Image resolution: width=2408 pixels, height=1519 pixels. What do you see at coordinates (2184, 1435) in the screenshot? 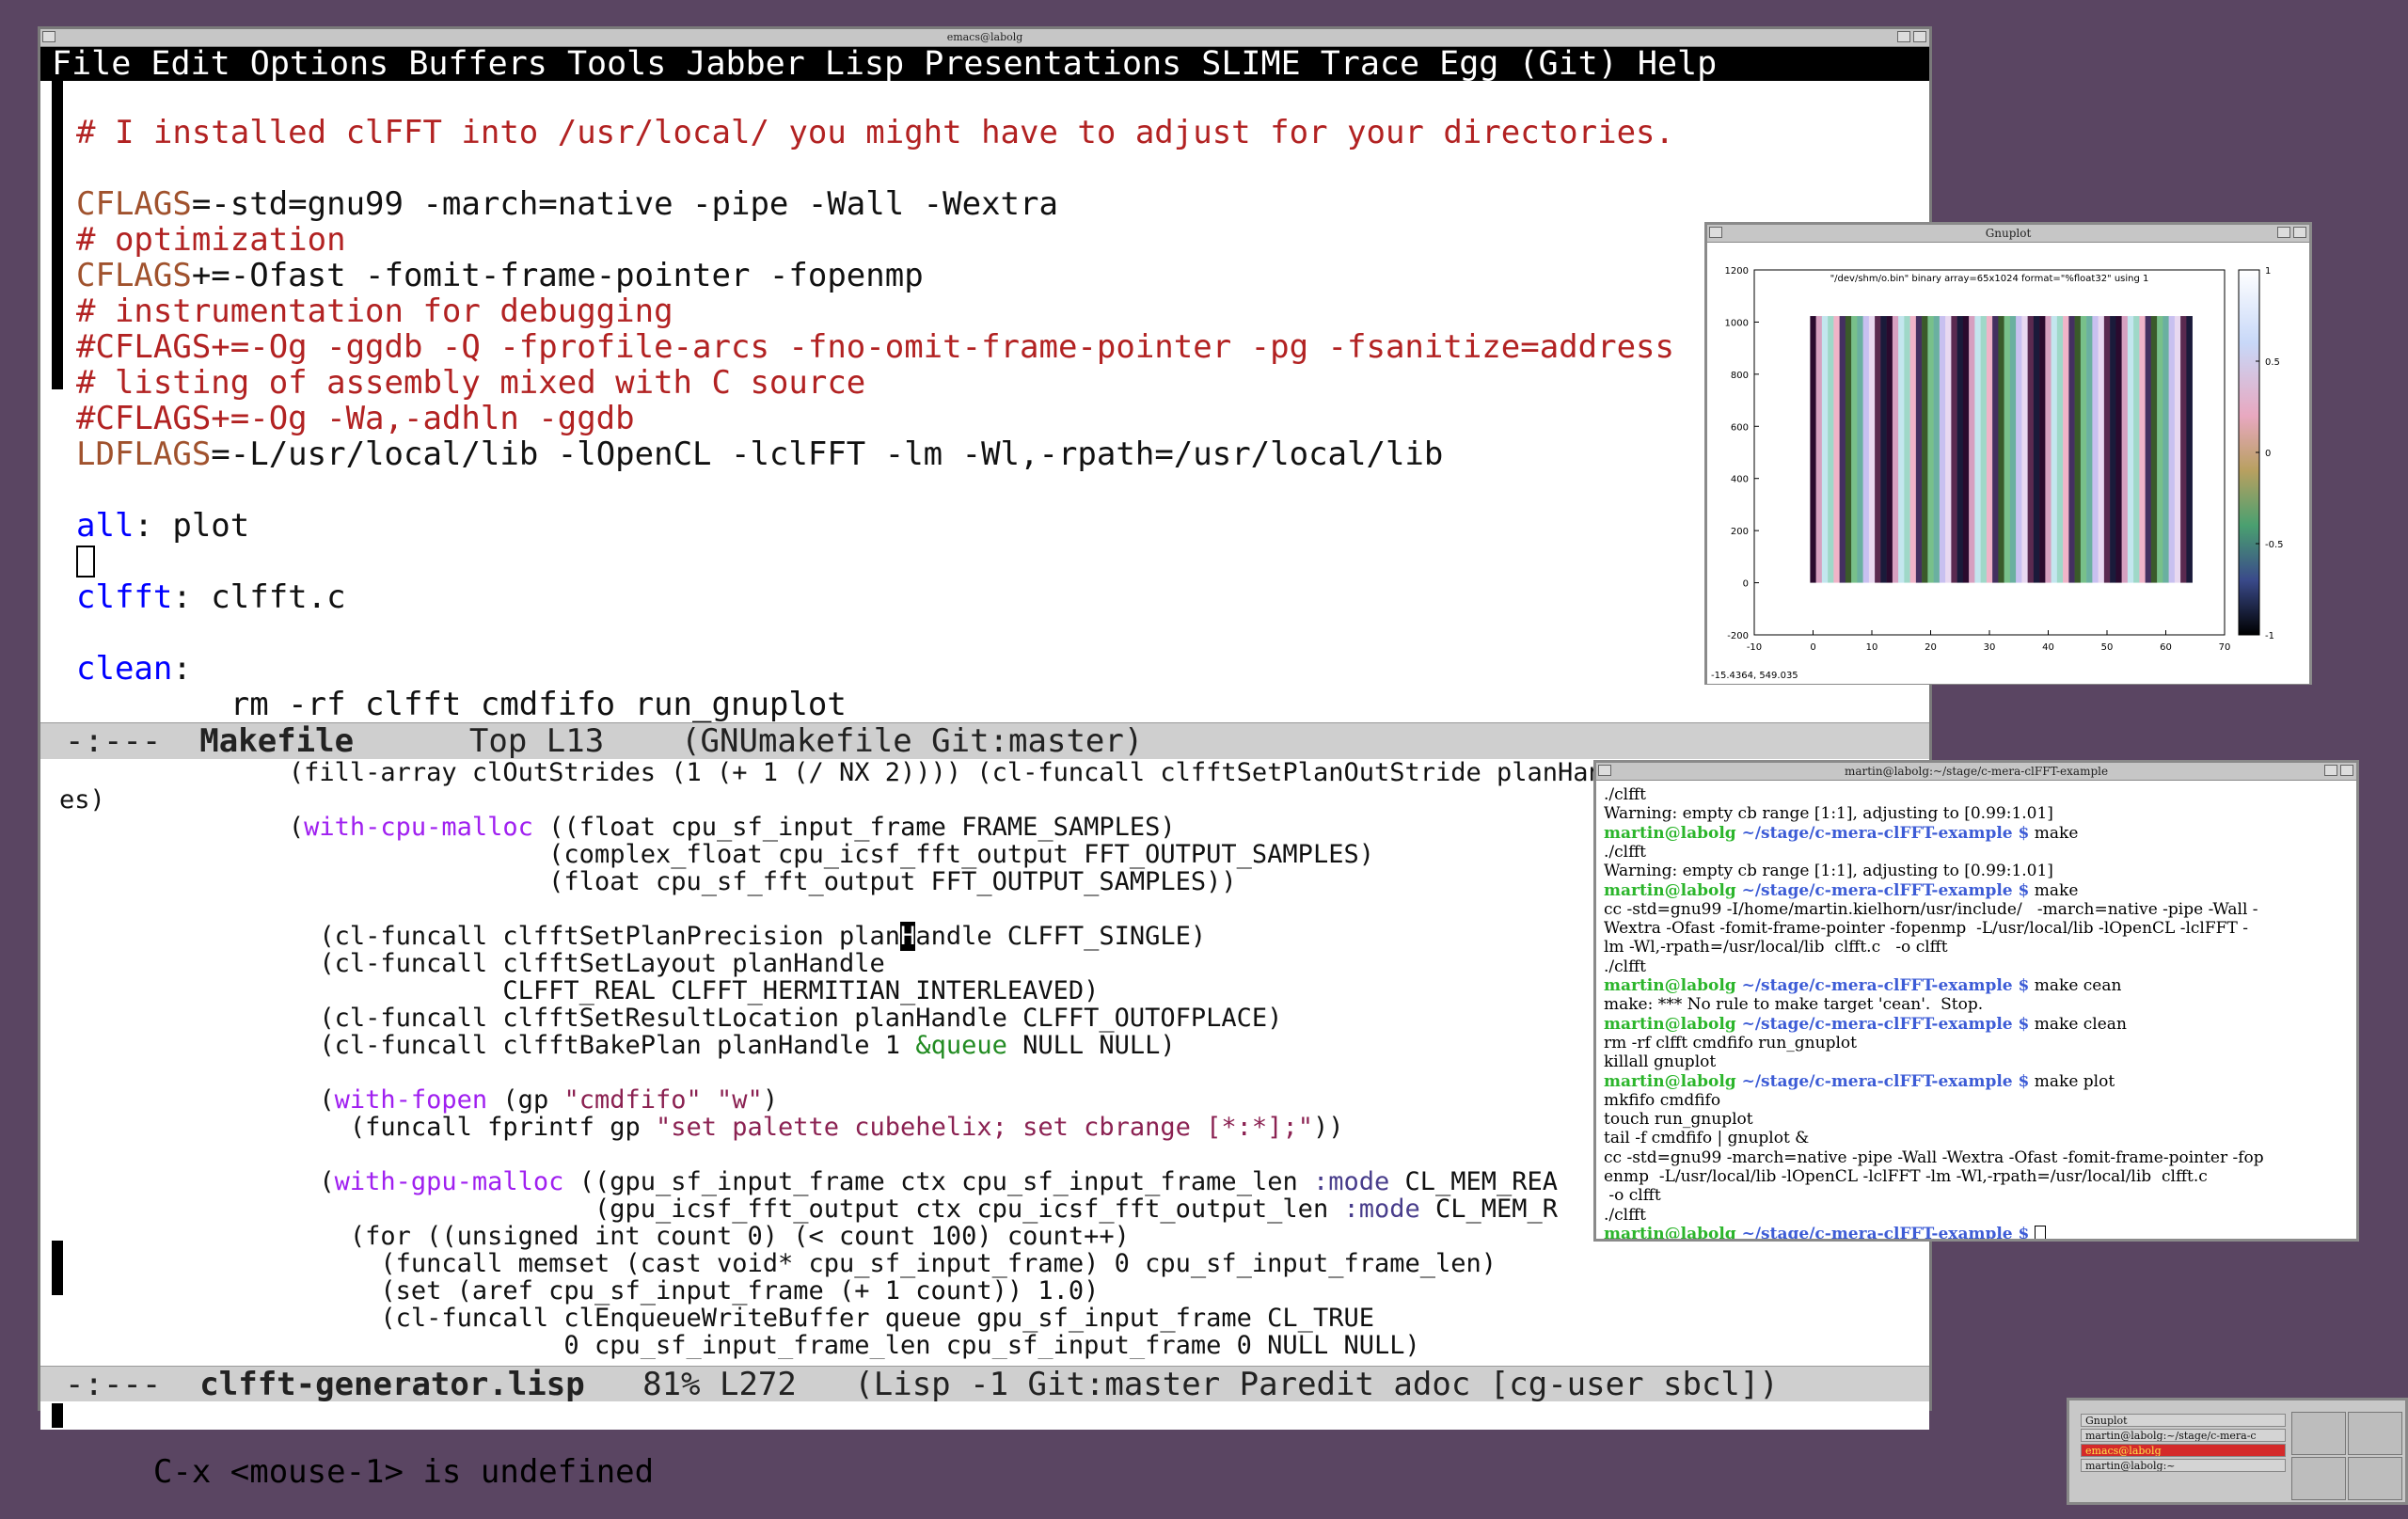
I see `pager-item-xterm: martin@labolg:~/stage/c-mera-c` at bounding box center [2184, 1435].